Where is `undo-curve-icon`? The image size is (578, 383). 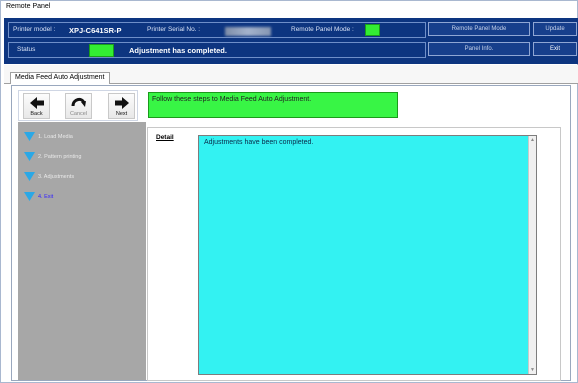
undo-curve-icon is located at coordinates (78, 102).